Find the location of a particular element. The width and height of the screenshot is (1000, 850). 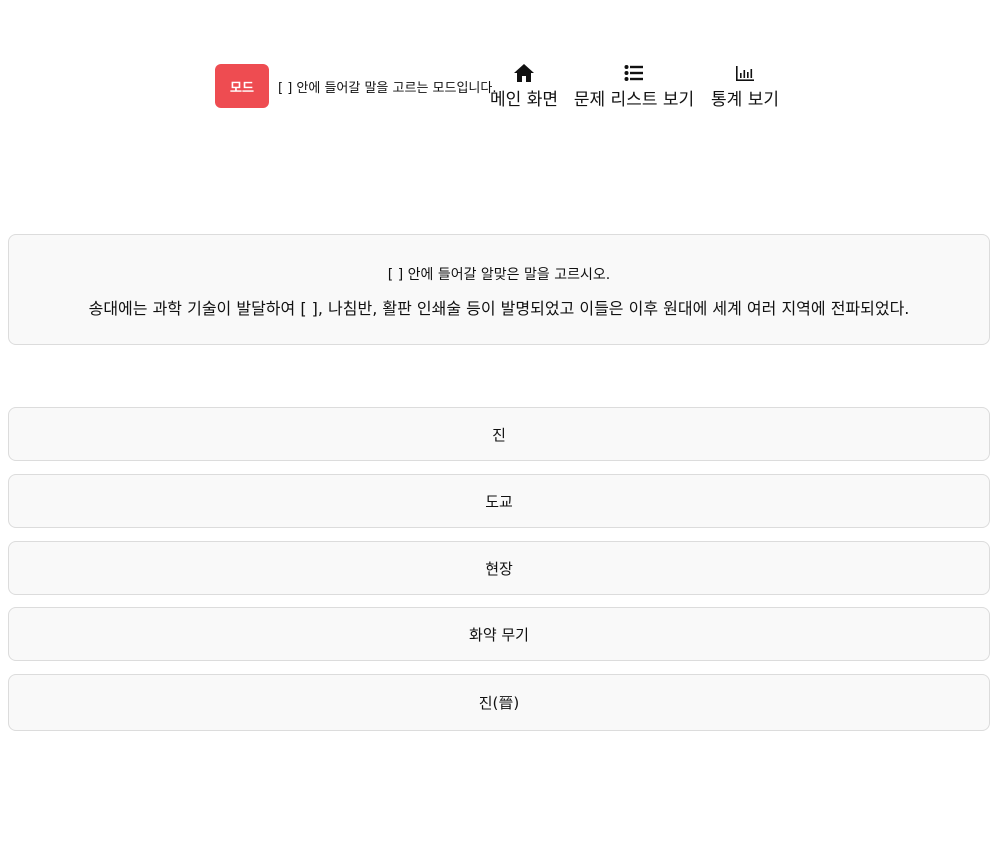

home-icon is located at coordinates (524, 73).